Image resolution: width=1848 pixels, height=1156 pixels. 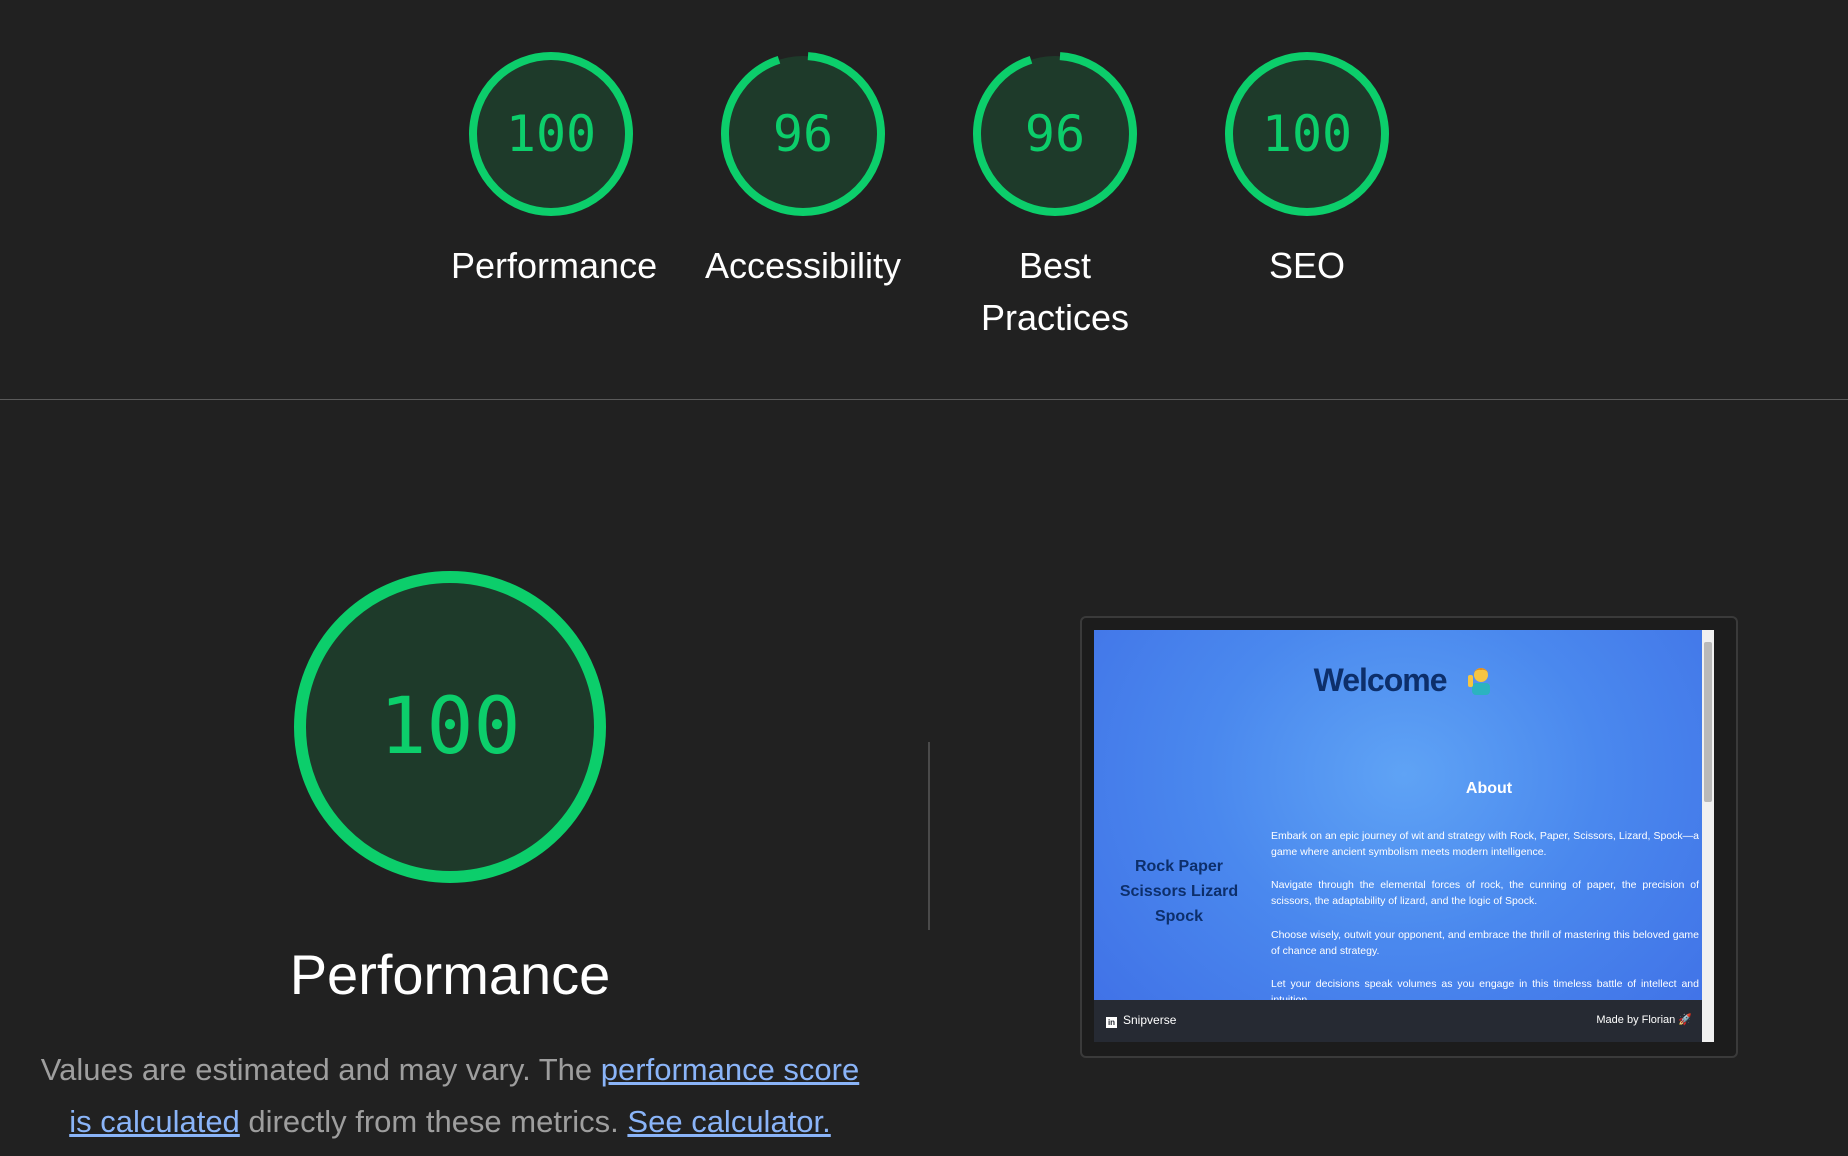 I want to click on performance-score: 100, so click(x=450, y=727).